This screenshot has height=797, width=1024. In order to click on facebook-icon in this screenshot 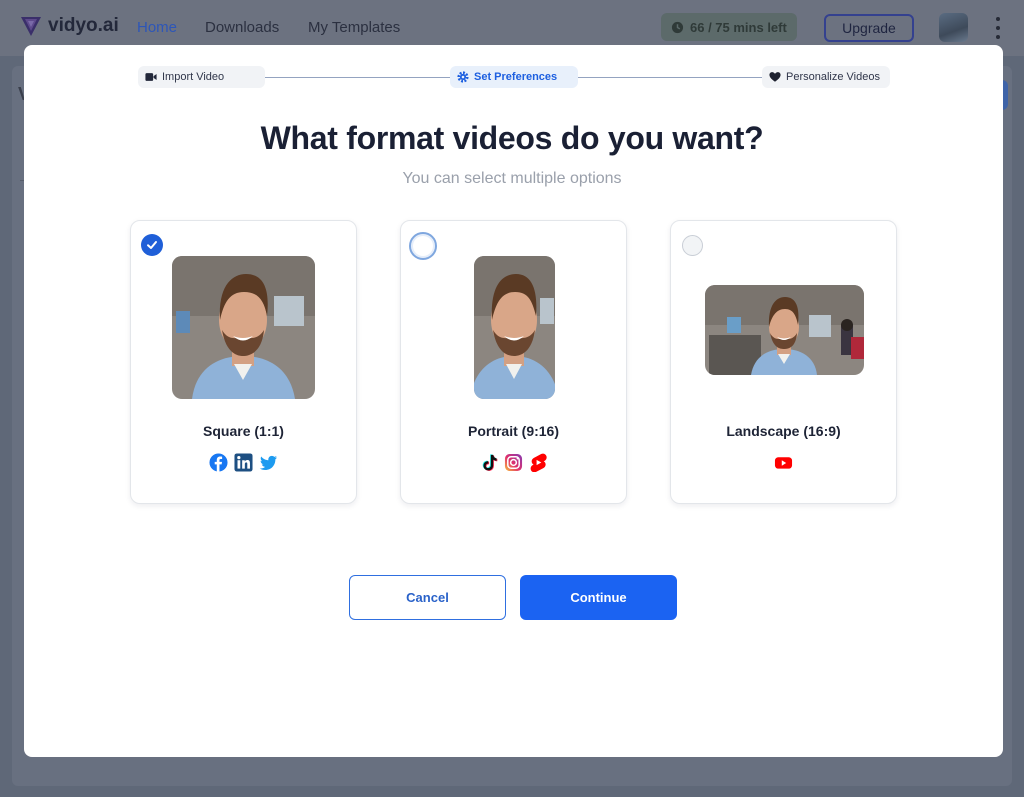, I will do `click(218, 462)`.